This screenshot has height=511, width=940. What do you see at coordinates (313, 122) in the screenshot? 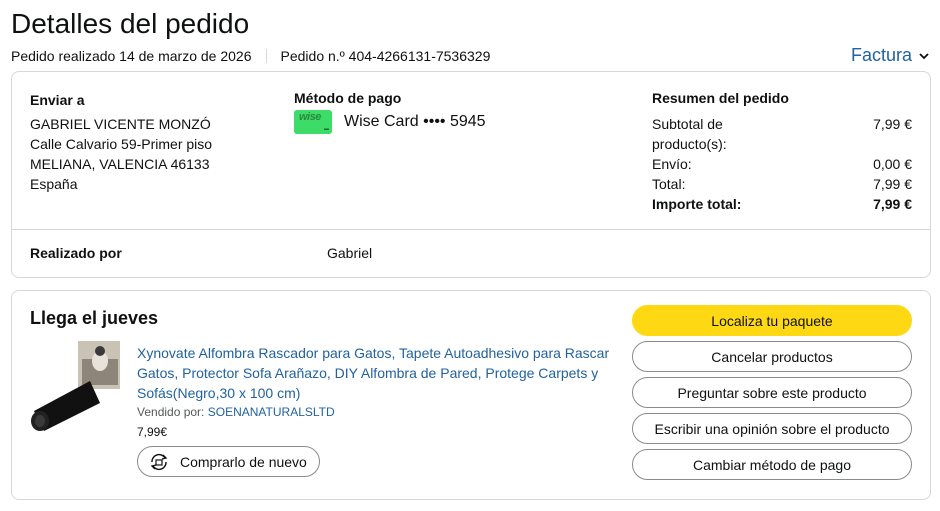
I see `wise-card-icon: wise ▬` at bounding box center [313, 122].